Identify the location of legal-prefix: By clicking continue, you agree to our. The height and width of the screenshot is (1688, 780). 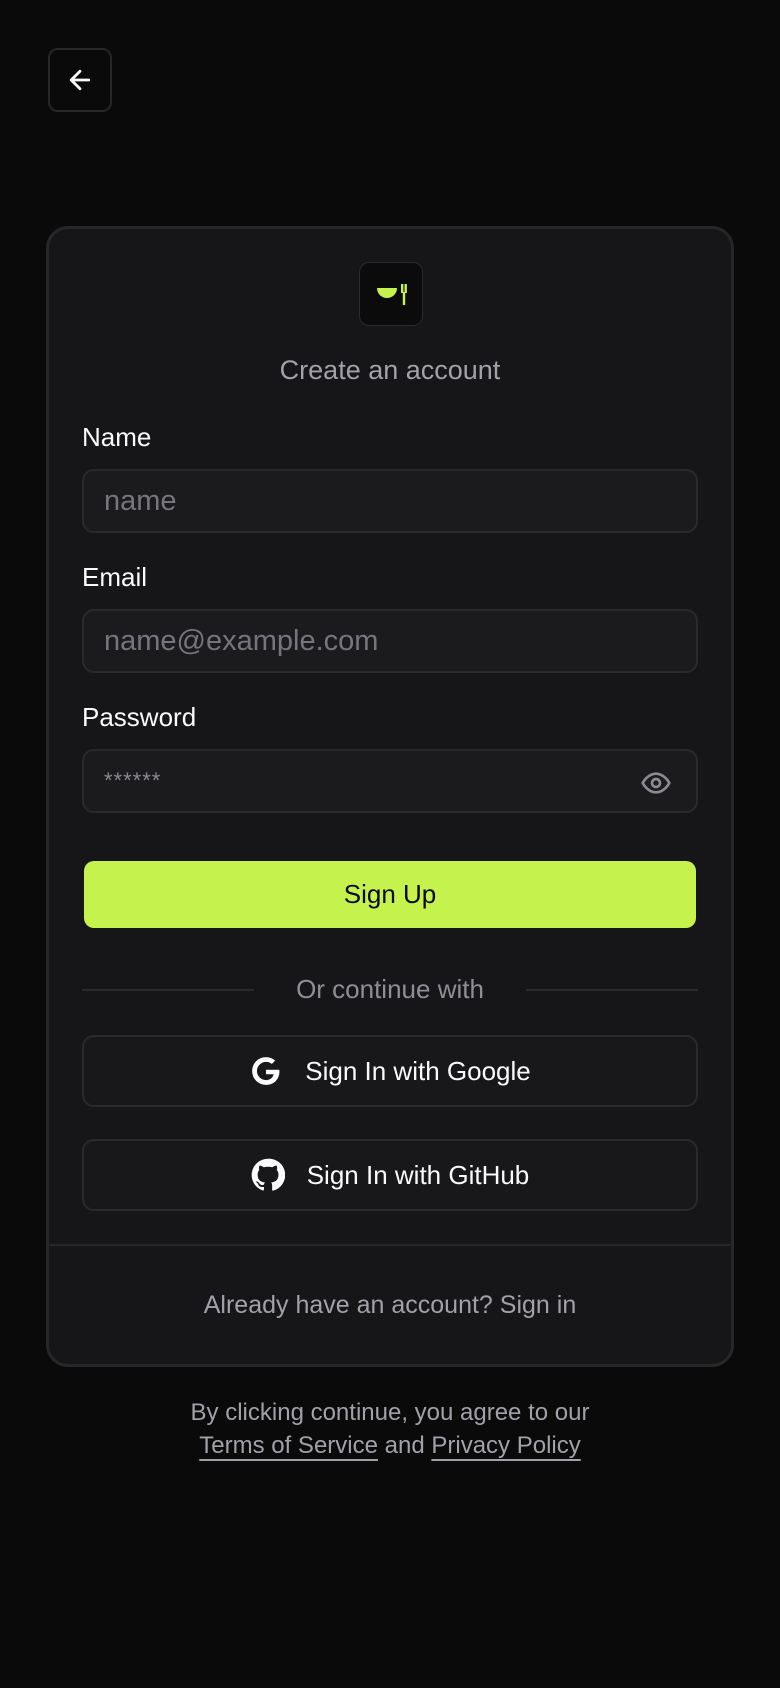
(390, 1412).